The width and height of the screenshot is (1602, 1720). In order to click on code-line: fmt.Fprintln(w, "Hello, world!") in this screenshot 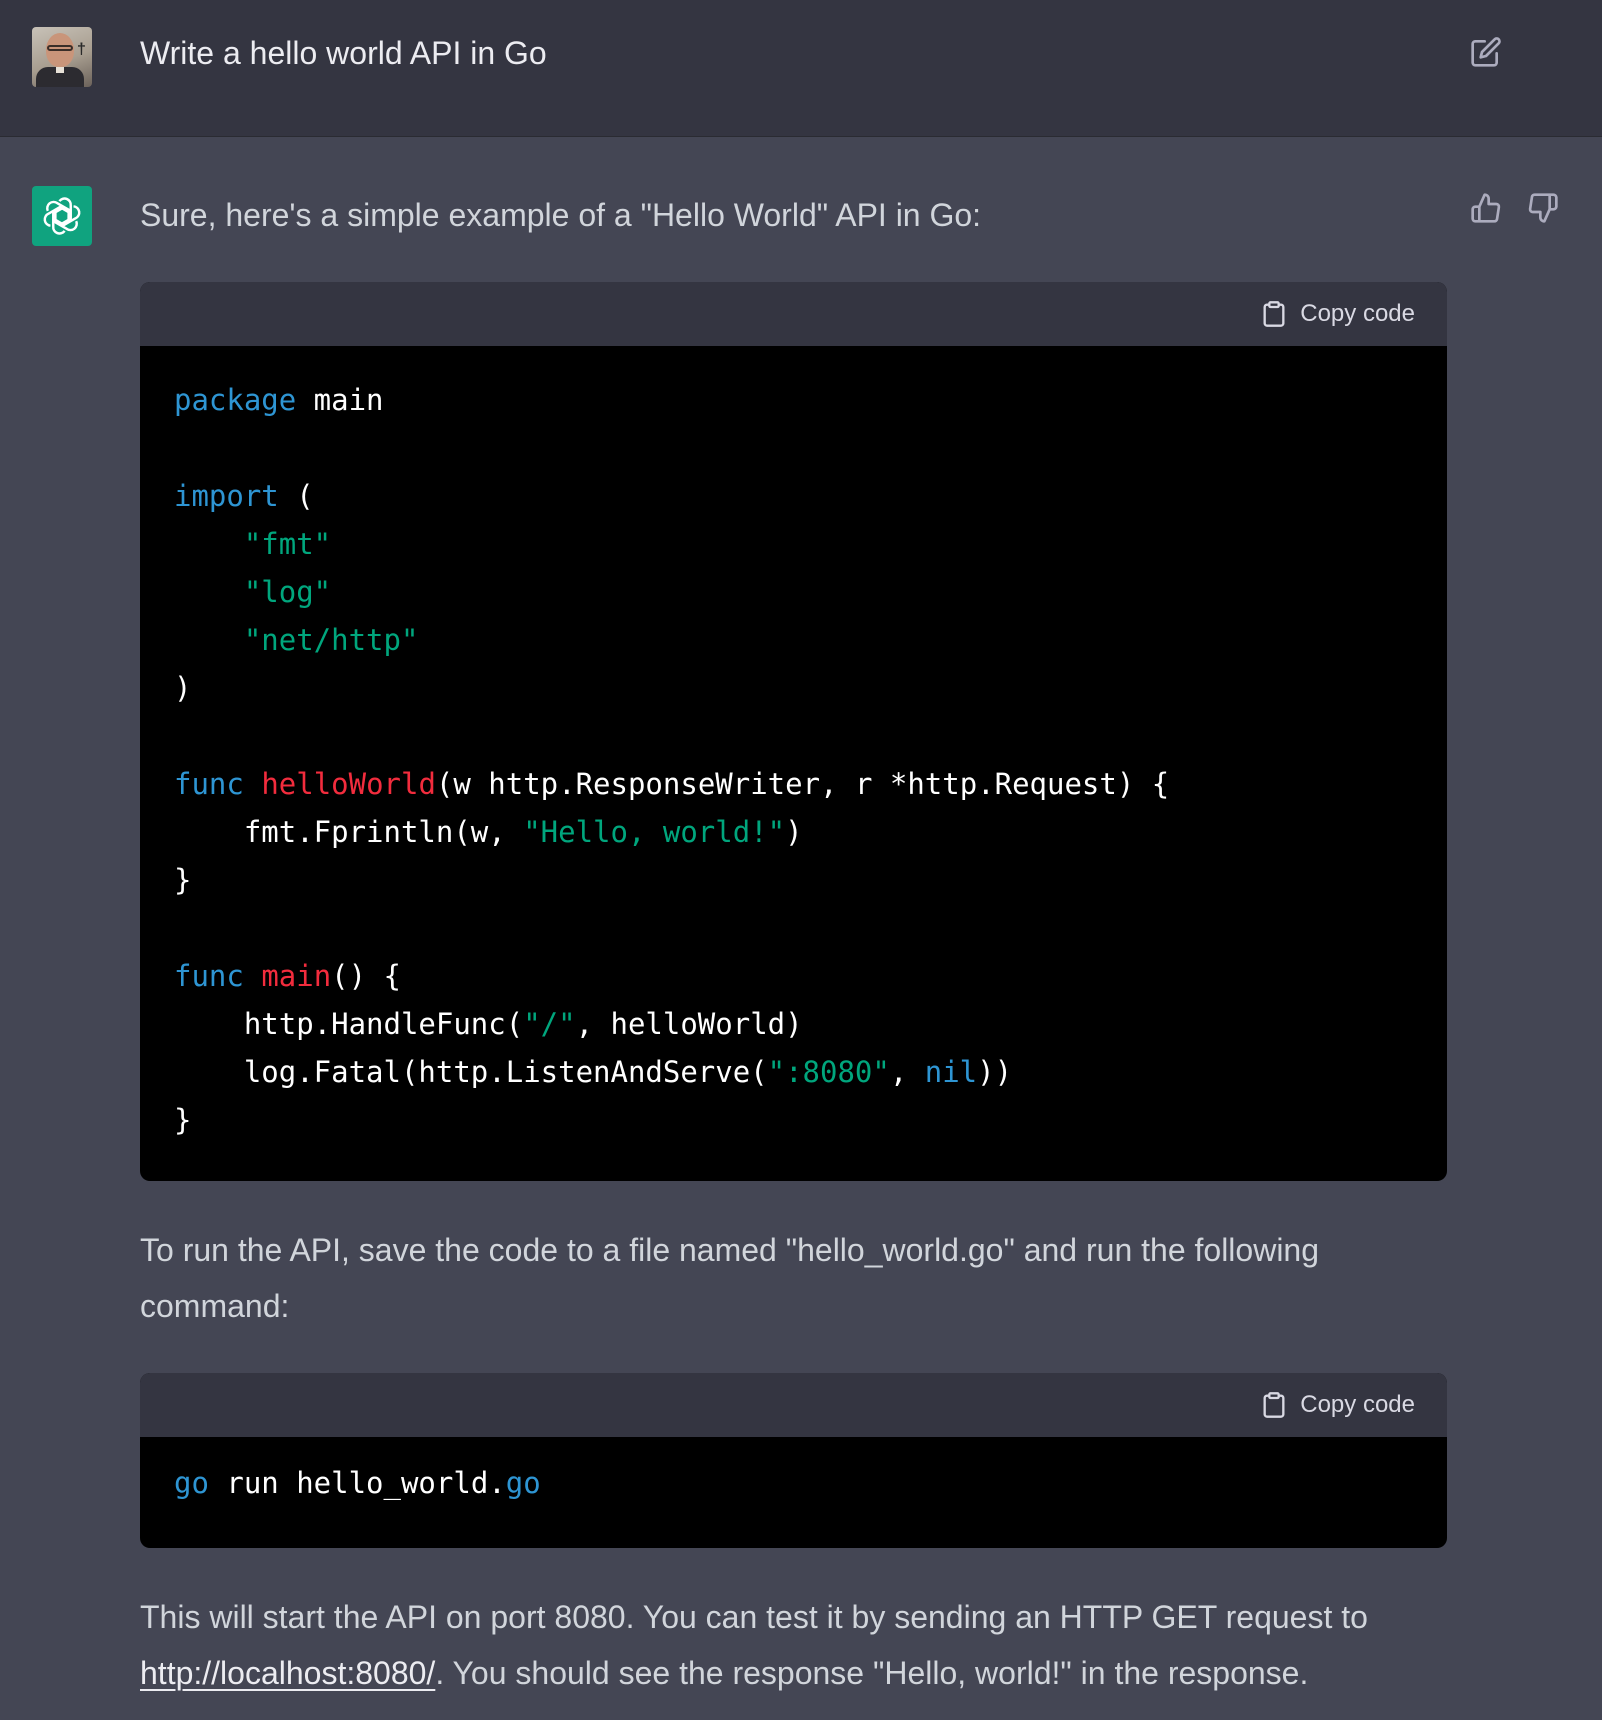, I will do `click(793, 832)`.